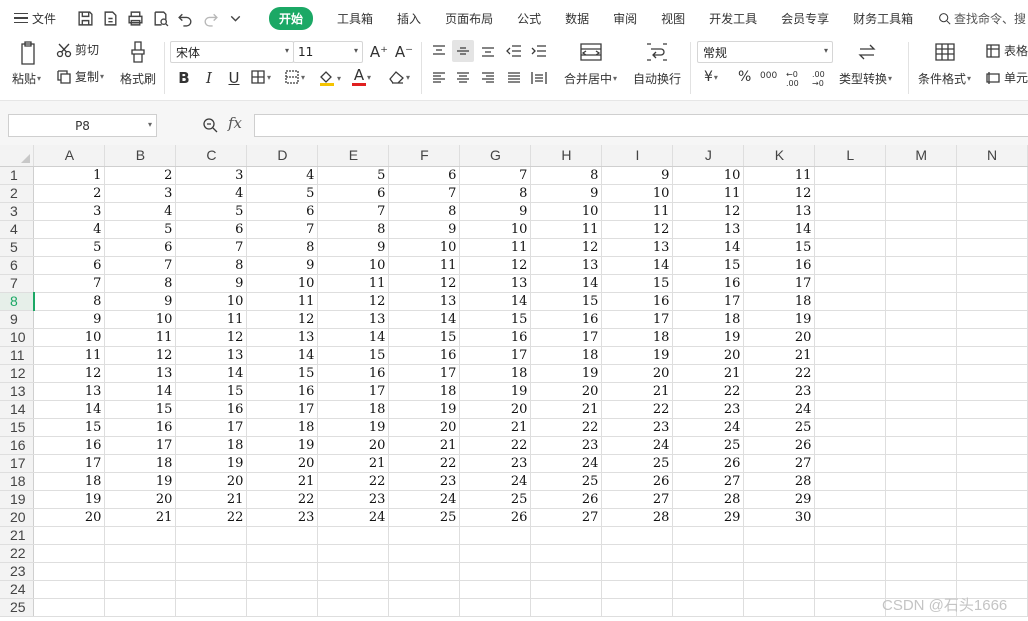 This screenshot has width=1028, height=621. I want to click on tab-view: 视图, so click(673, 18).